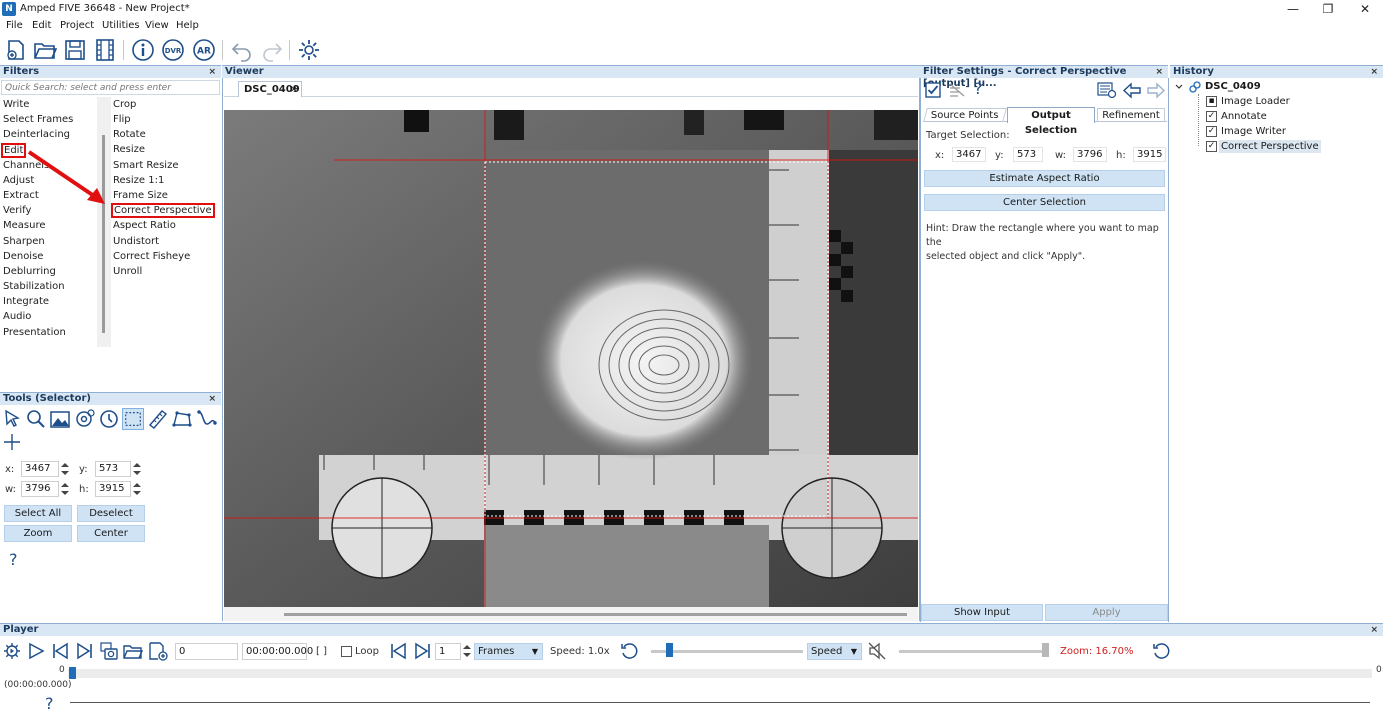 This screenshot has height=721, width=1383. Describe the element at coordinates (110, 87) in the screenshot. I see `filter-search-input` at that location.